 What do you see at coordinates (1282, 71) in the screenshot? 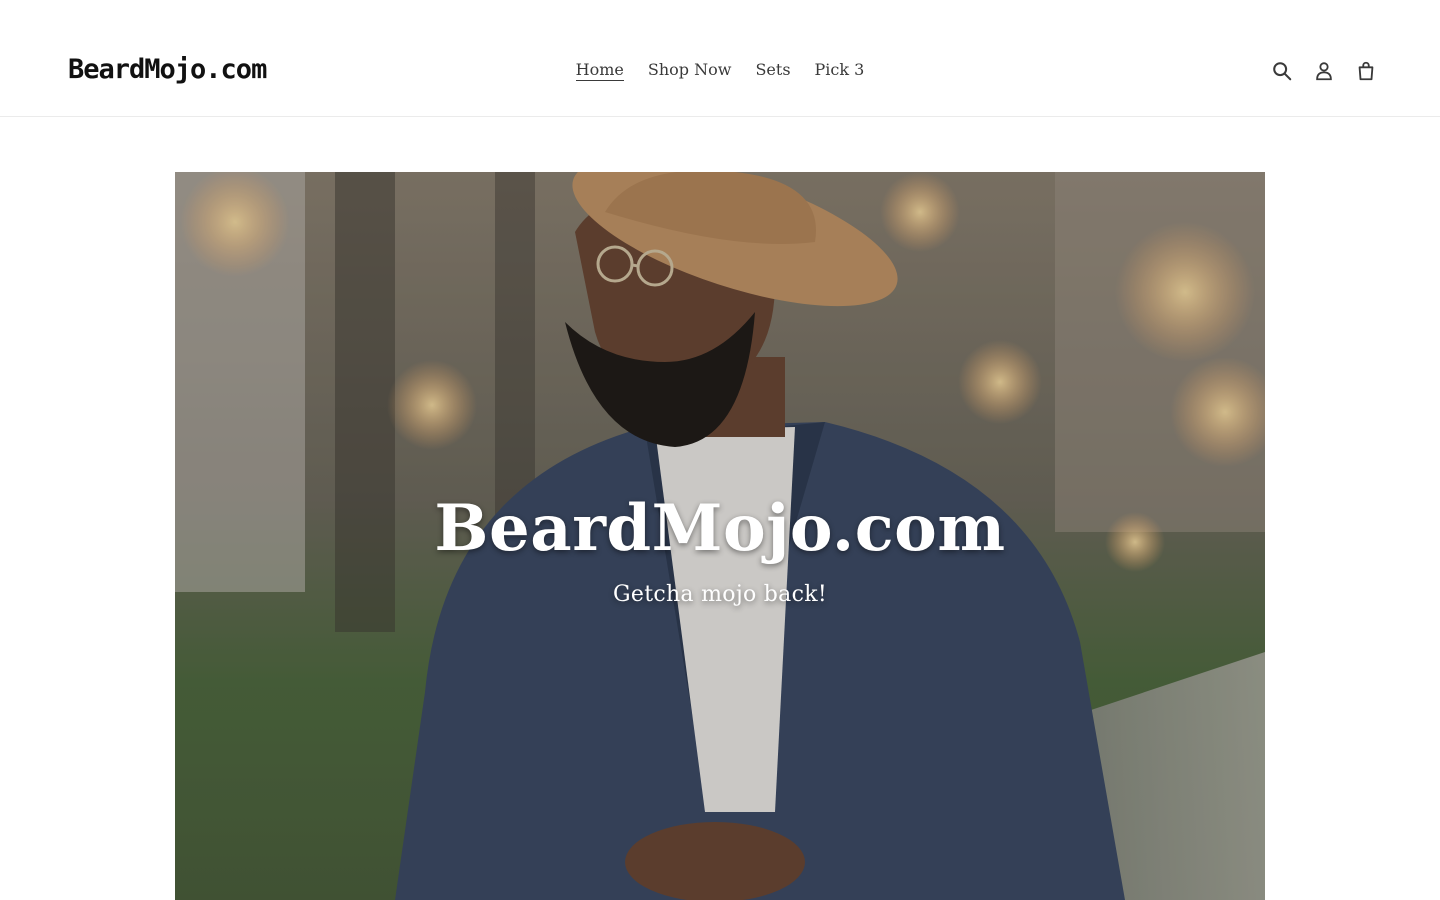
I see `search-icon` at bounding box center [1282, 71].